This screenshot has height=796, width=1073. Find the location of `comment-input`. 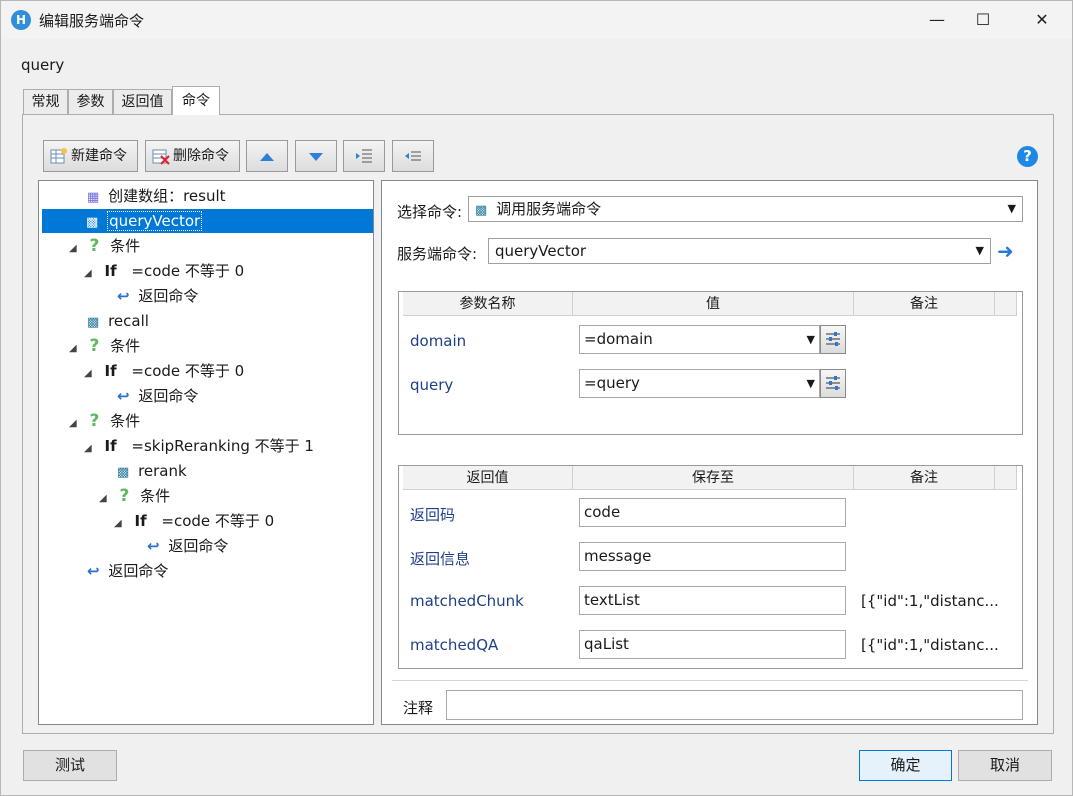

comment-input is located at coordinates (734, 705).